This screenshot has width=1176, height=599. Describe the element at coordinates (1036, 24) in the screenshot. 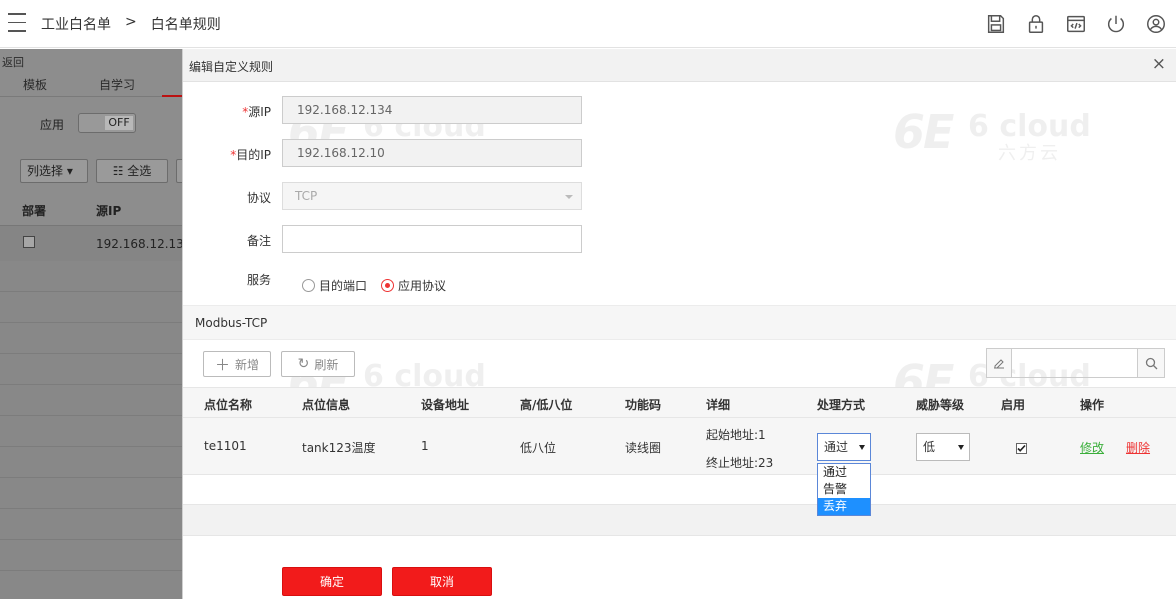

I see `lock-icon` at that location.